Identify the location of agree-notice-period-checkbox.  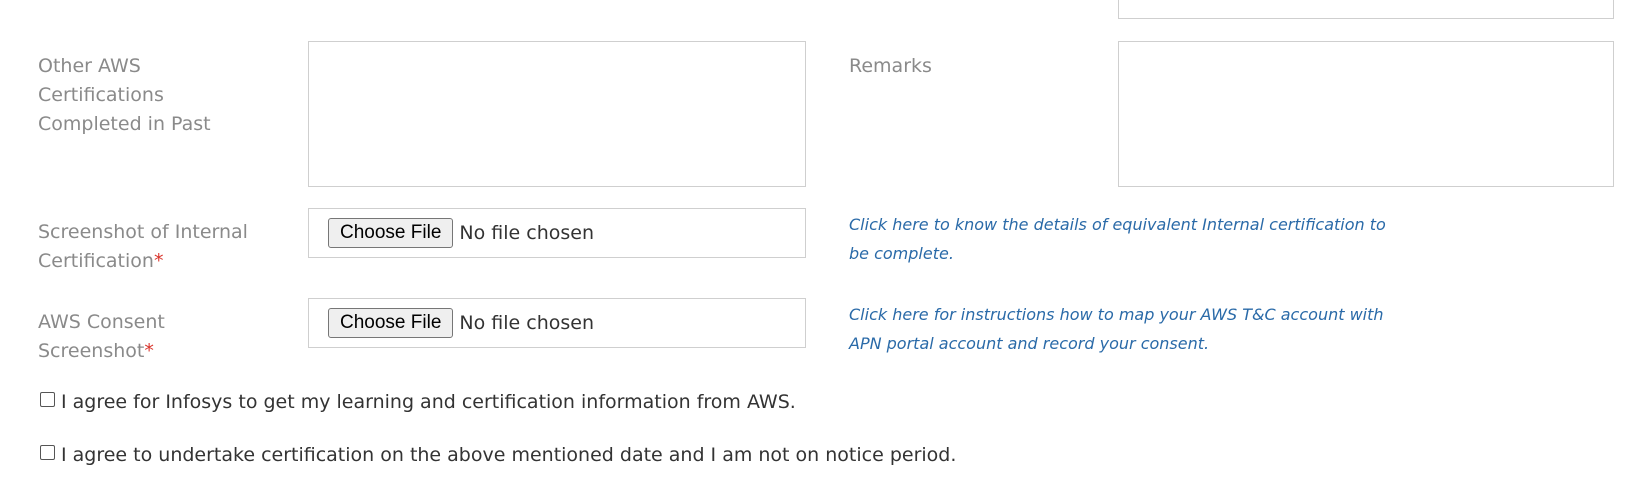
(47, 452).